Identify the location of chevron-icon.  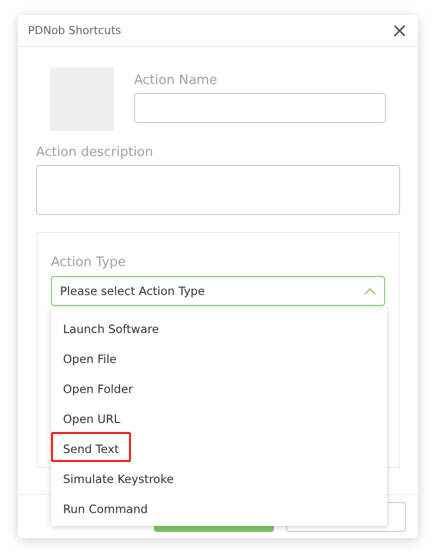
(370, 291).